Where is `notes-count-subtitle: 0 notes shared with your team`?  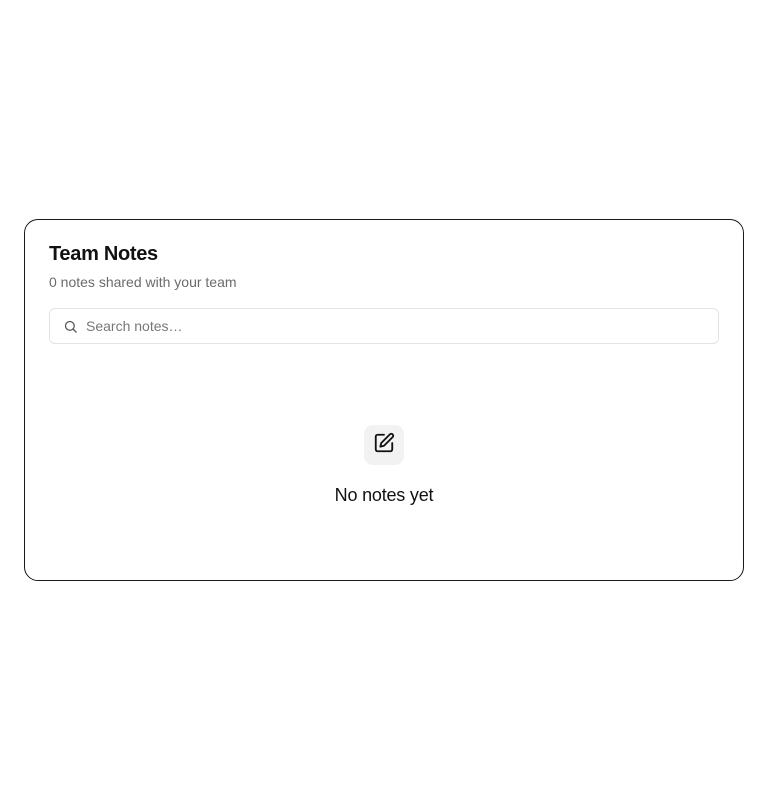 notes-count-subtitle: 0 notes shared with your team is located at coordinates (143, 282).